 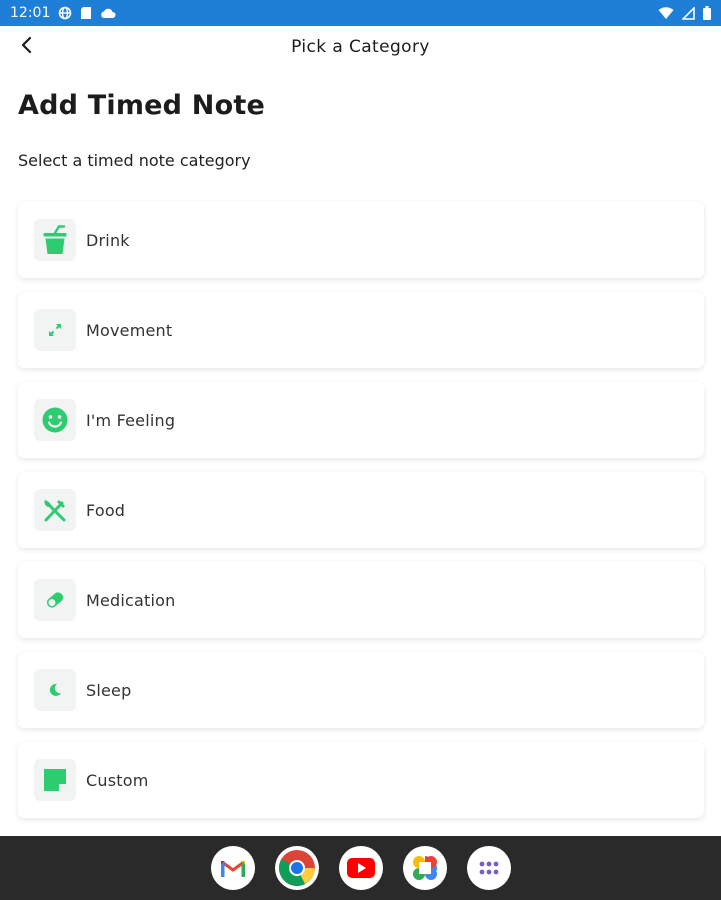 I want to click on fork-knife-icon, so click(x=55, y=510).